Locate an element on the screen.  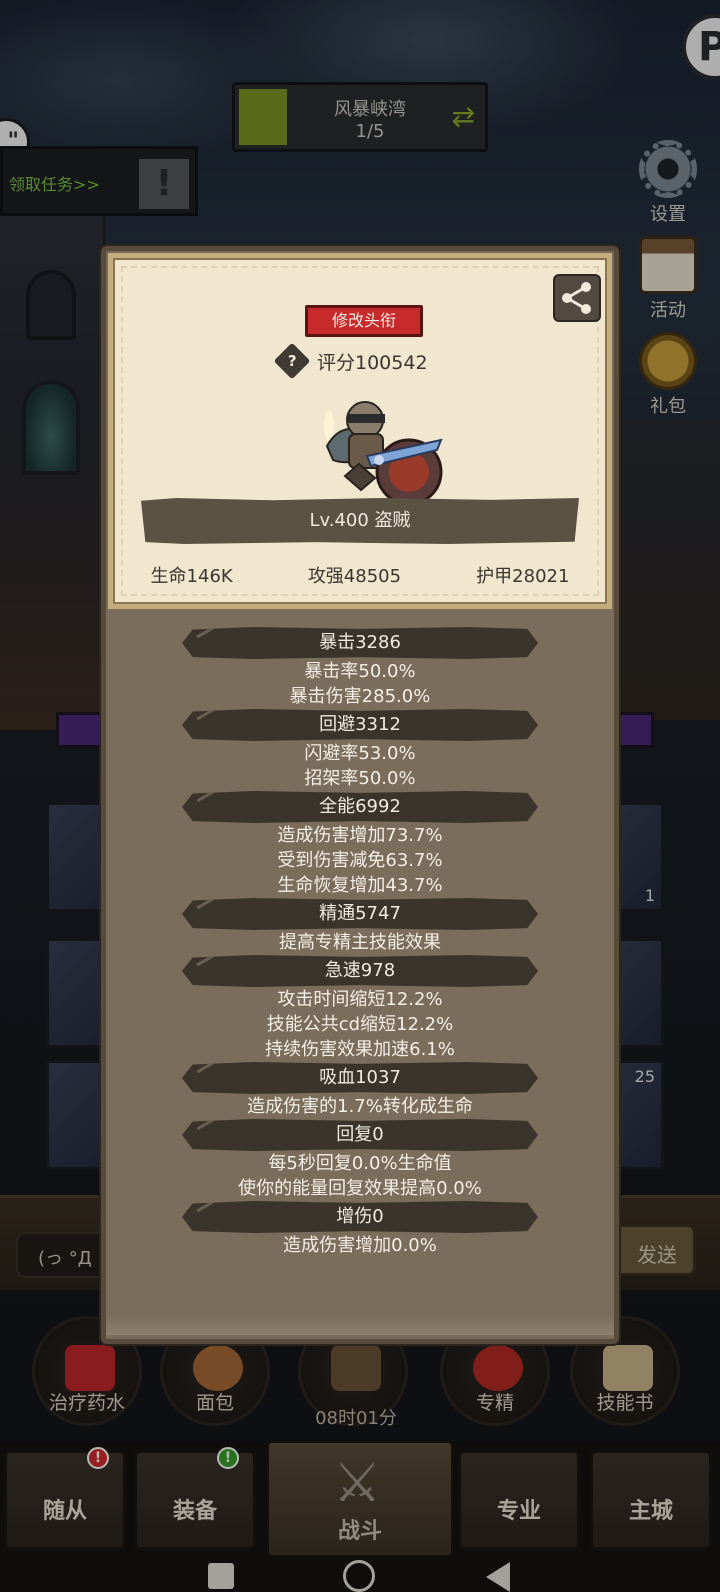
stat-header-avoidance: 回避3312 is located at coordinates (360, 725).